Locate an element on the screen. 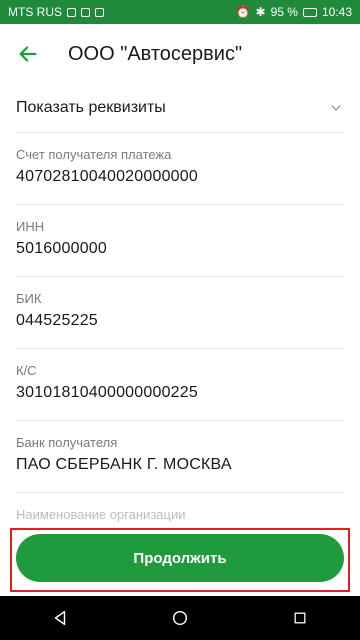 Image resolution: width=360 pixels, height=640 pixels. nav-home-button is located at coordinates (180, 618).